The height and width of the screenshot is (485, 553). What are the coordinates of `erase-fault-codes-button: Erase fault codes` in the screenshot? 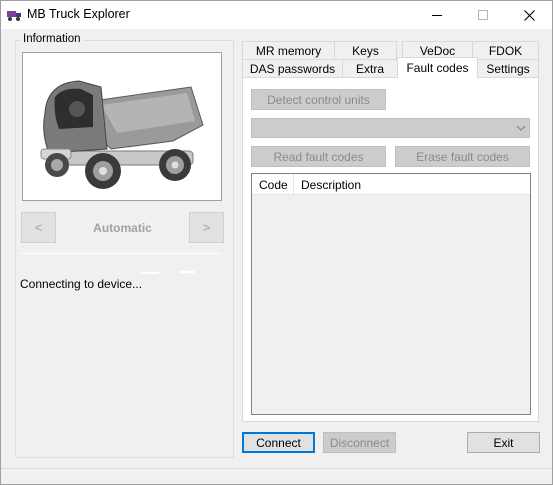 It's located at (462, 156).